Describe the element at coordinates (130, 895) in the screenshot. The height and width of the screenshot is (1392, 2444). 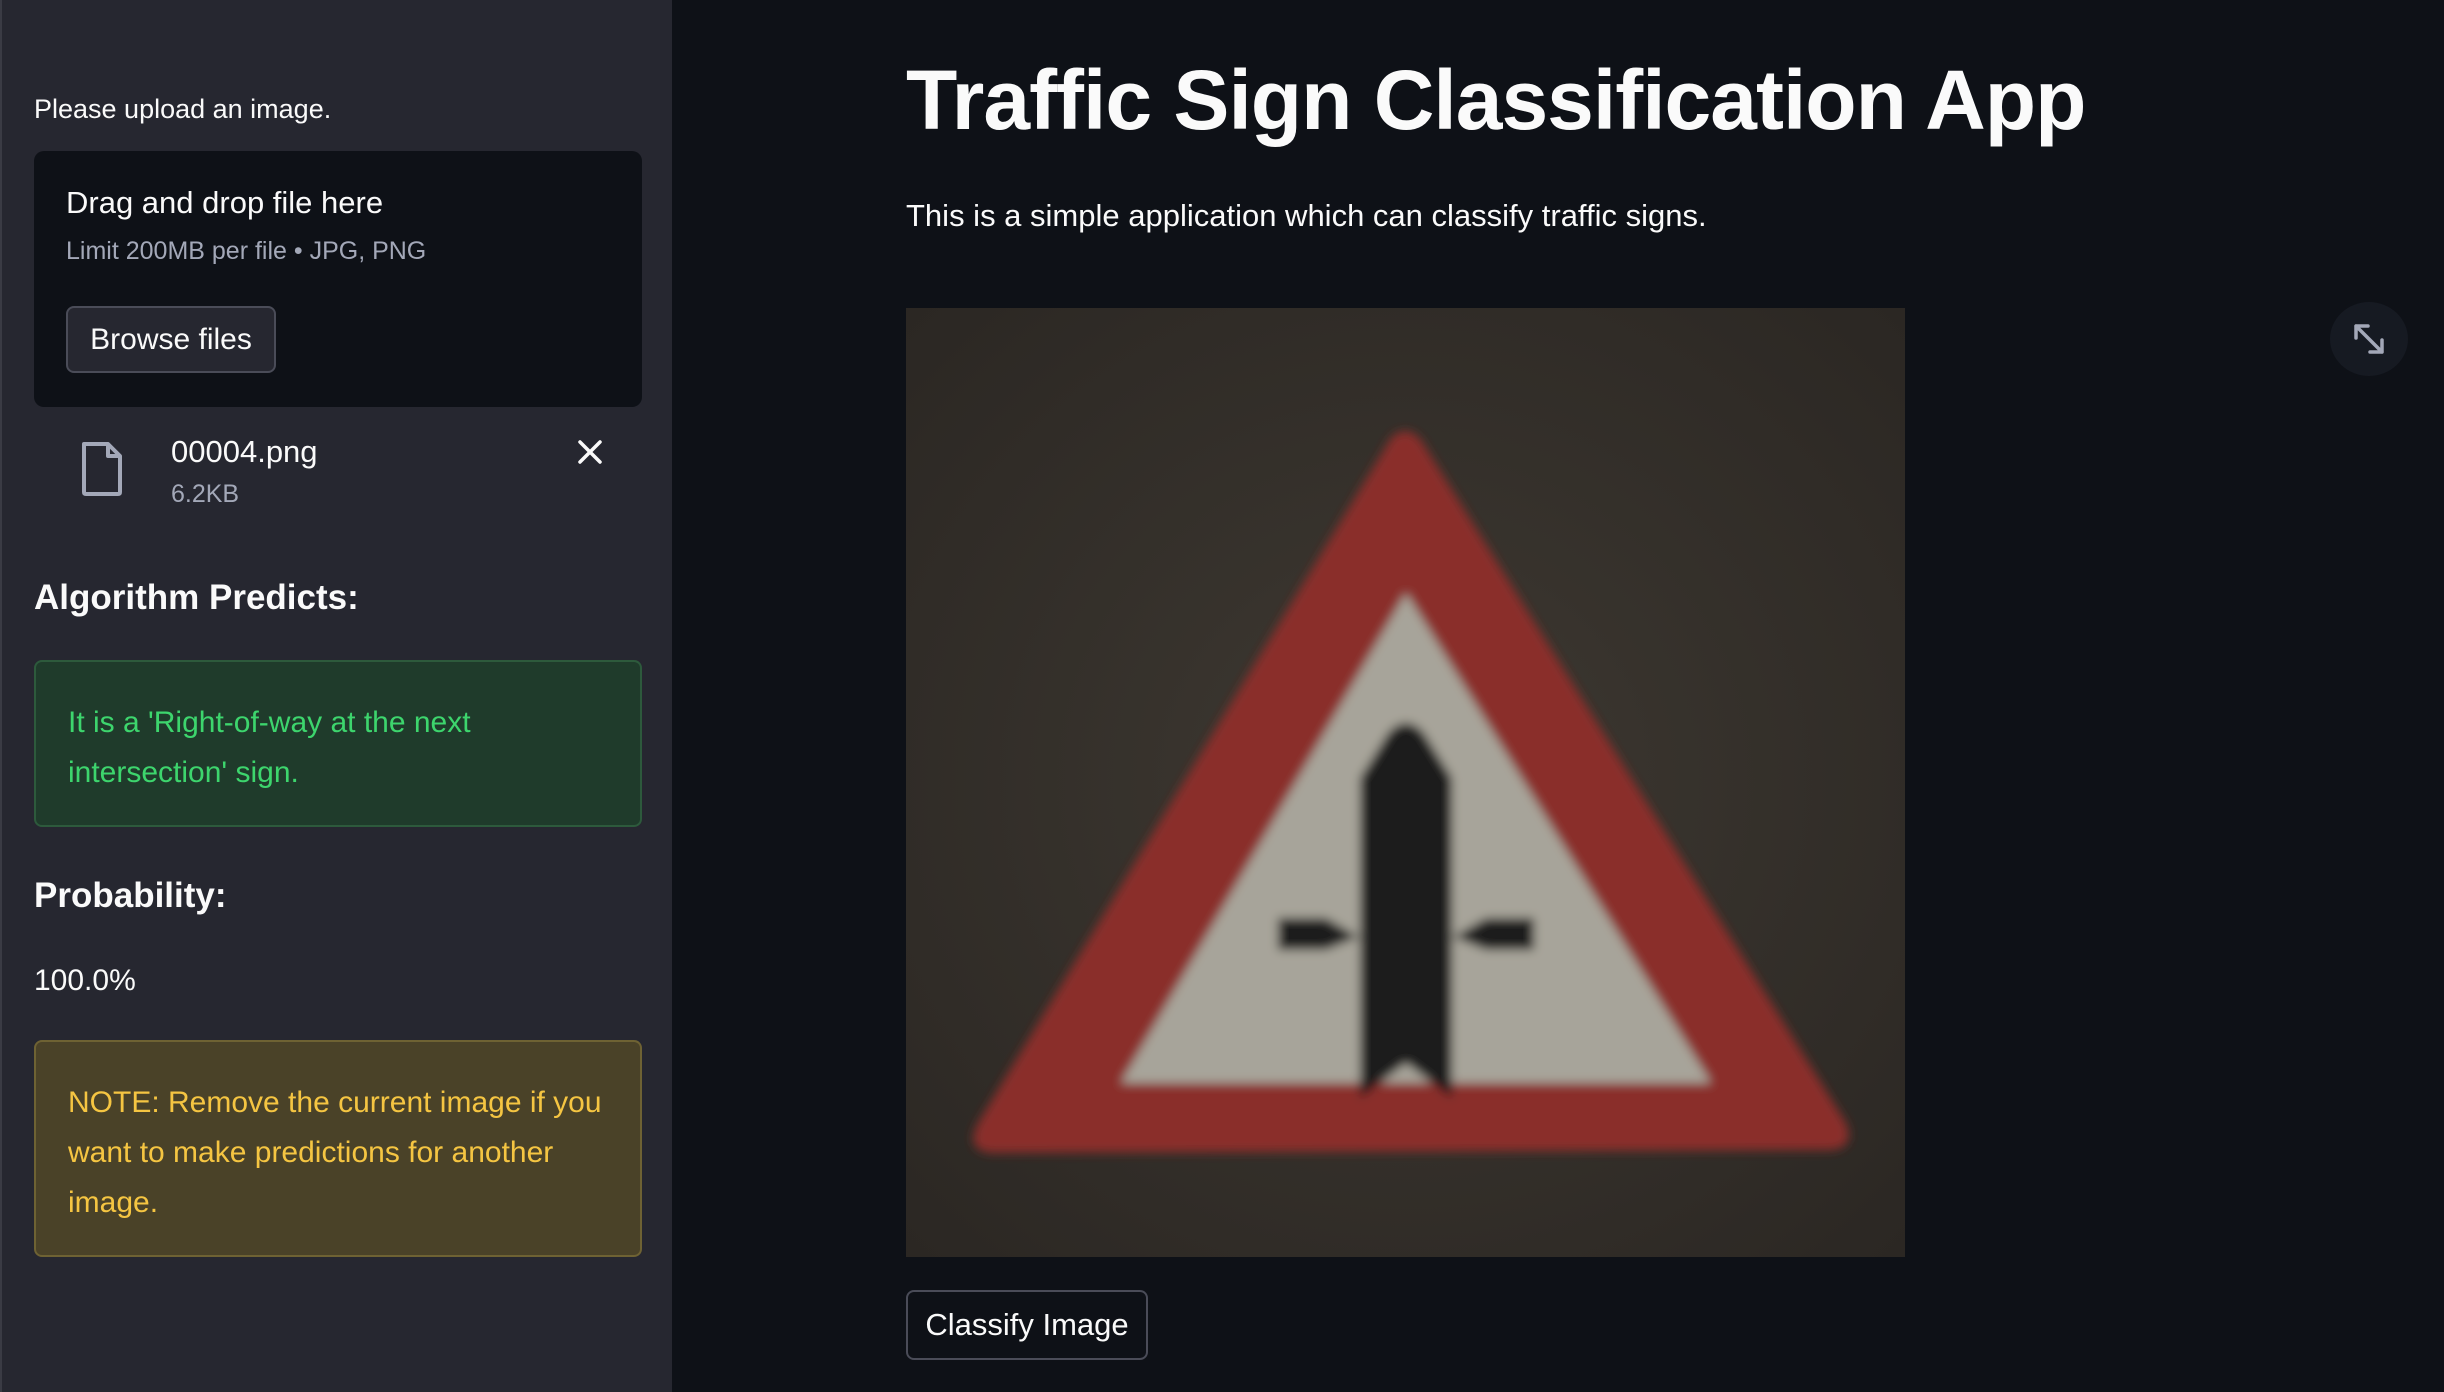
I see `probability-heading: Probability:` at that location.